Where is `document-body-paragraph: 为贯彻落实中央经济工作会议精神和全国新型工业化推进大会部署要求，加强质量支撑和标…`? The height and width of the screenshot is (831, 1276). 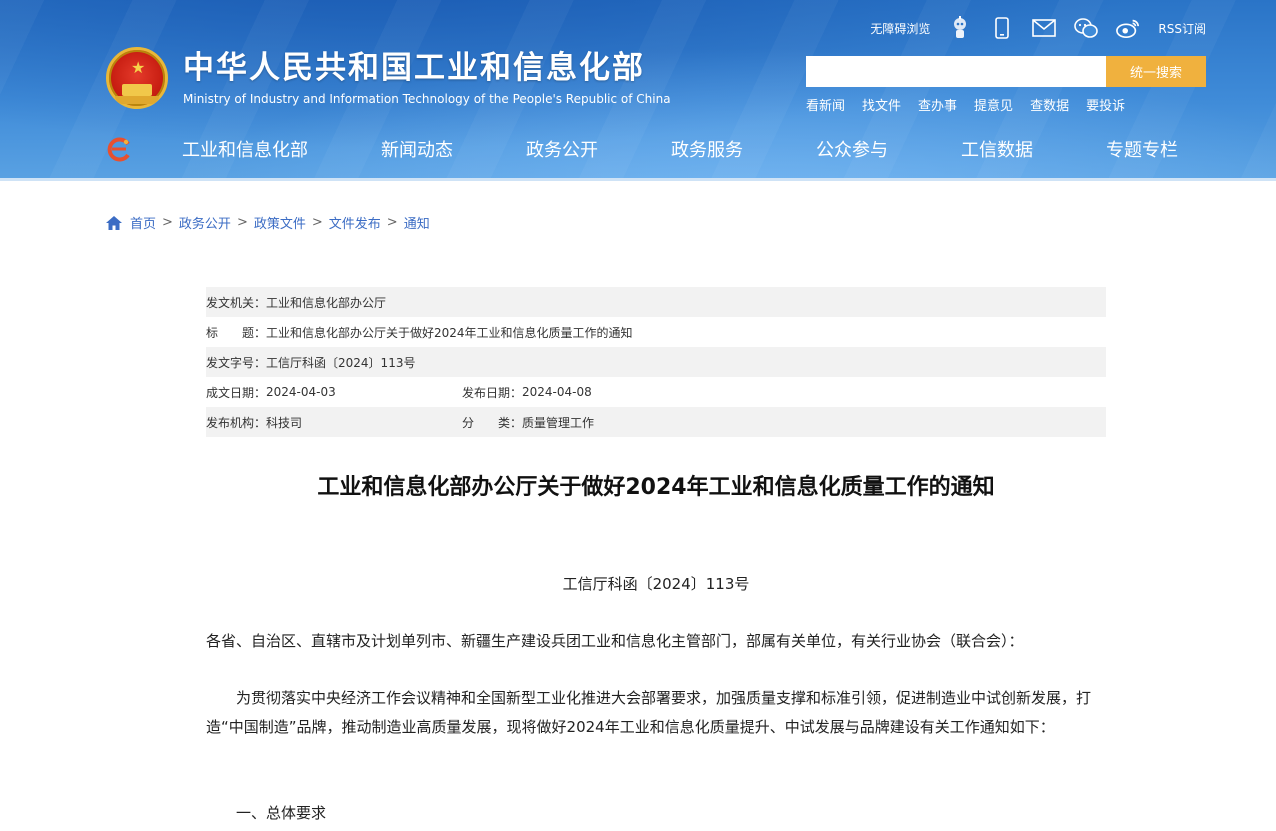
document-body-paragraph: 为贯彻落实中央经济工作会议精神和全国新型工业化推进大会部署要求，加强质量支撑和标… is located at coordinates (649, 712).